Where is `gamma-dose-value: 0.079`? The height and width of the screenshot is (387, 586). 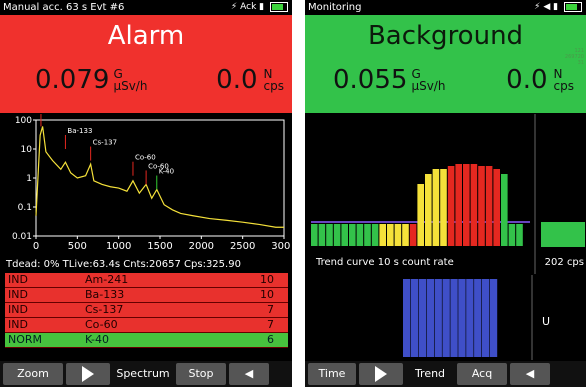
gamma-dose-value: 0.079 is located at coordinates (72, 80).